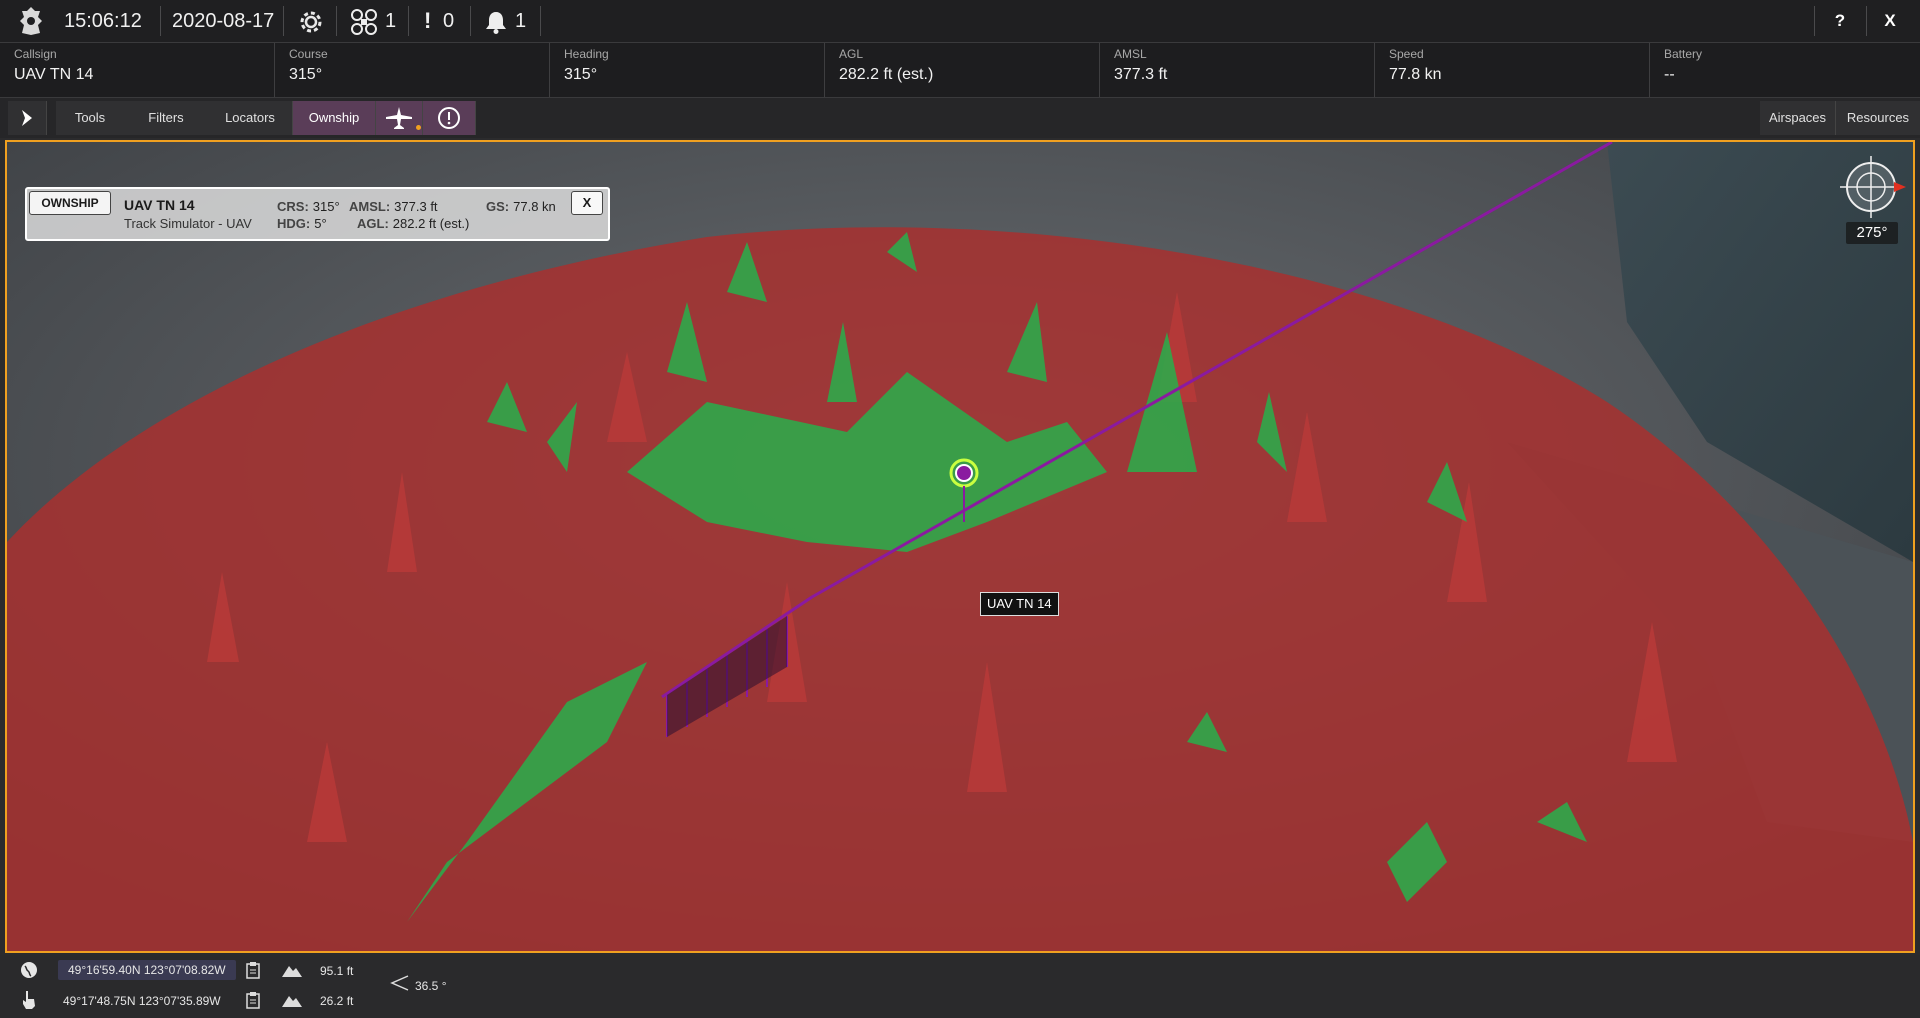 Image resolution: width=1920 pixels, height=1018 pixels. I want to click on gs-value: 77.8 kn, so click(534, 206).